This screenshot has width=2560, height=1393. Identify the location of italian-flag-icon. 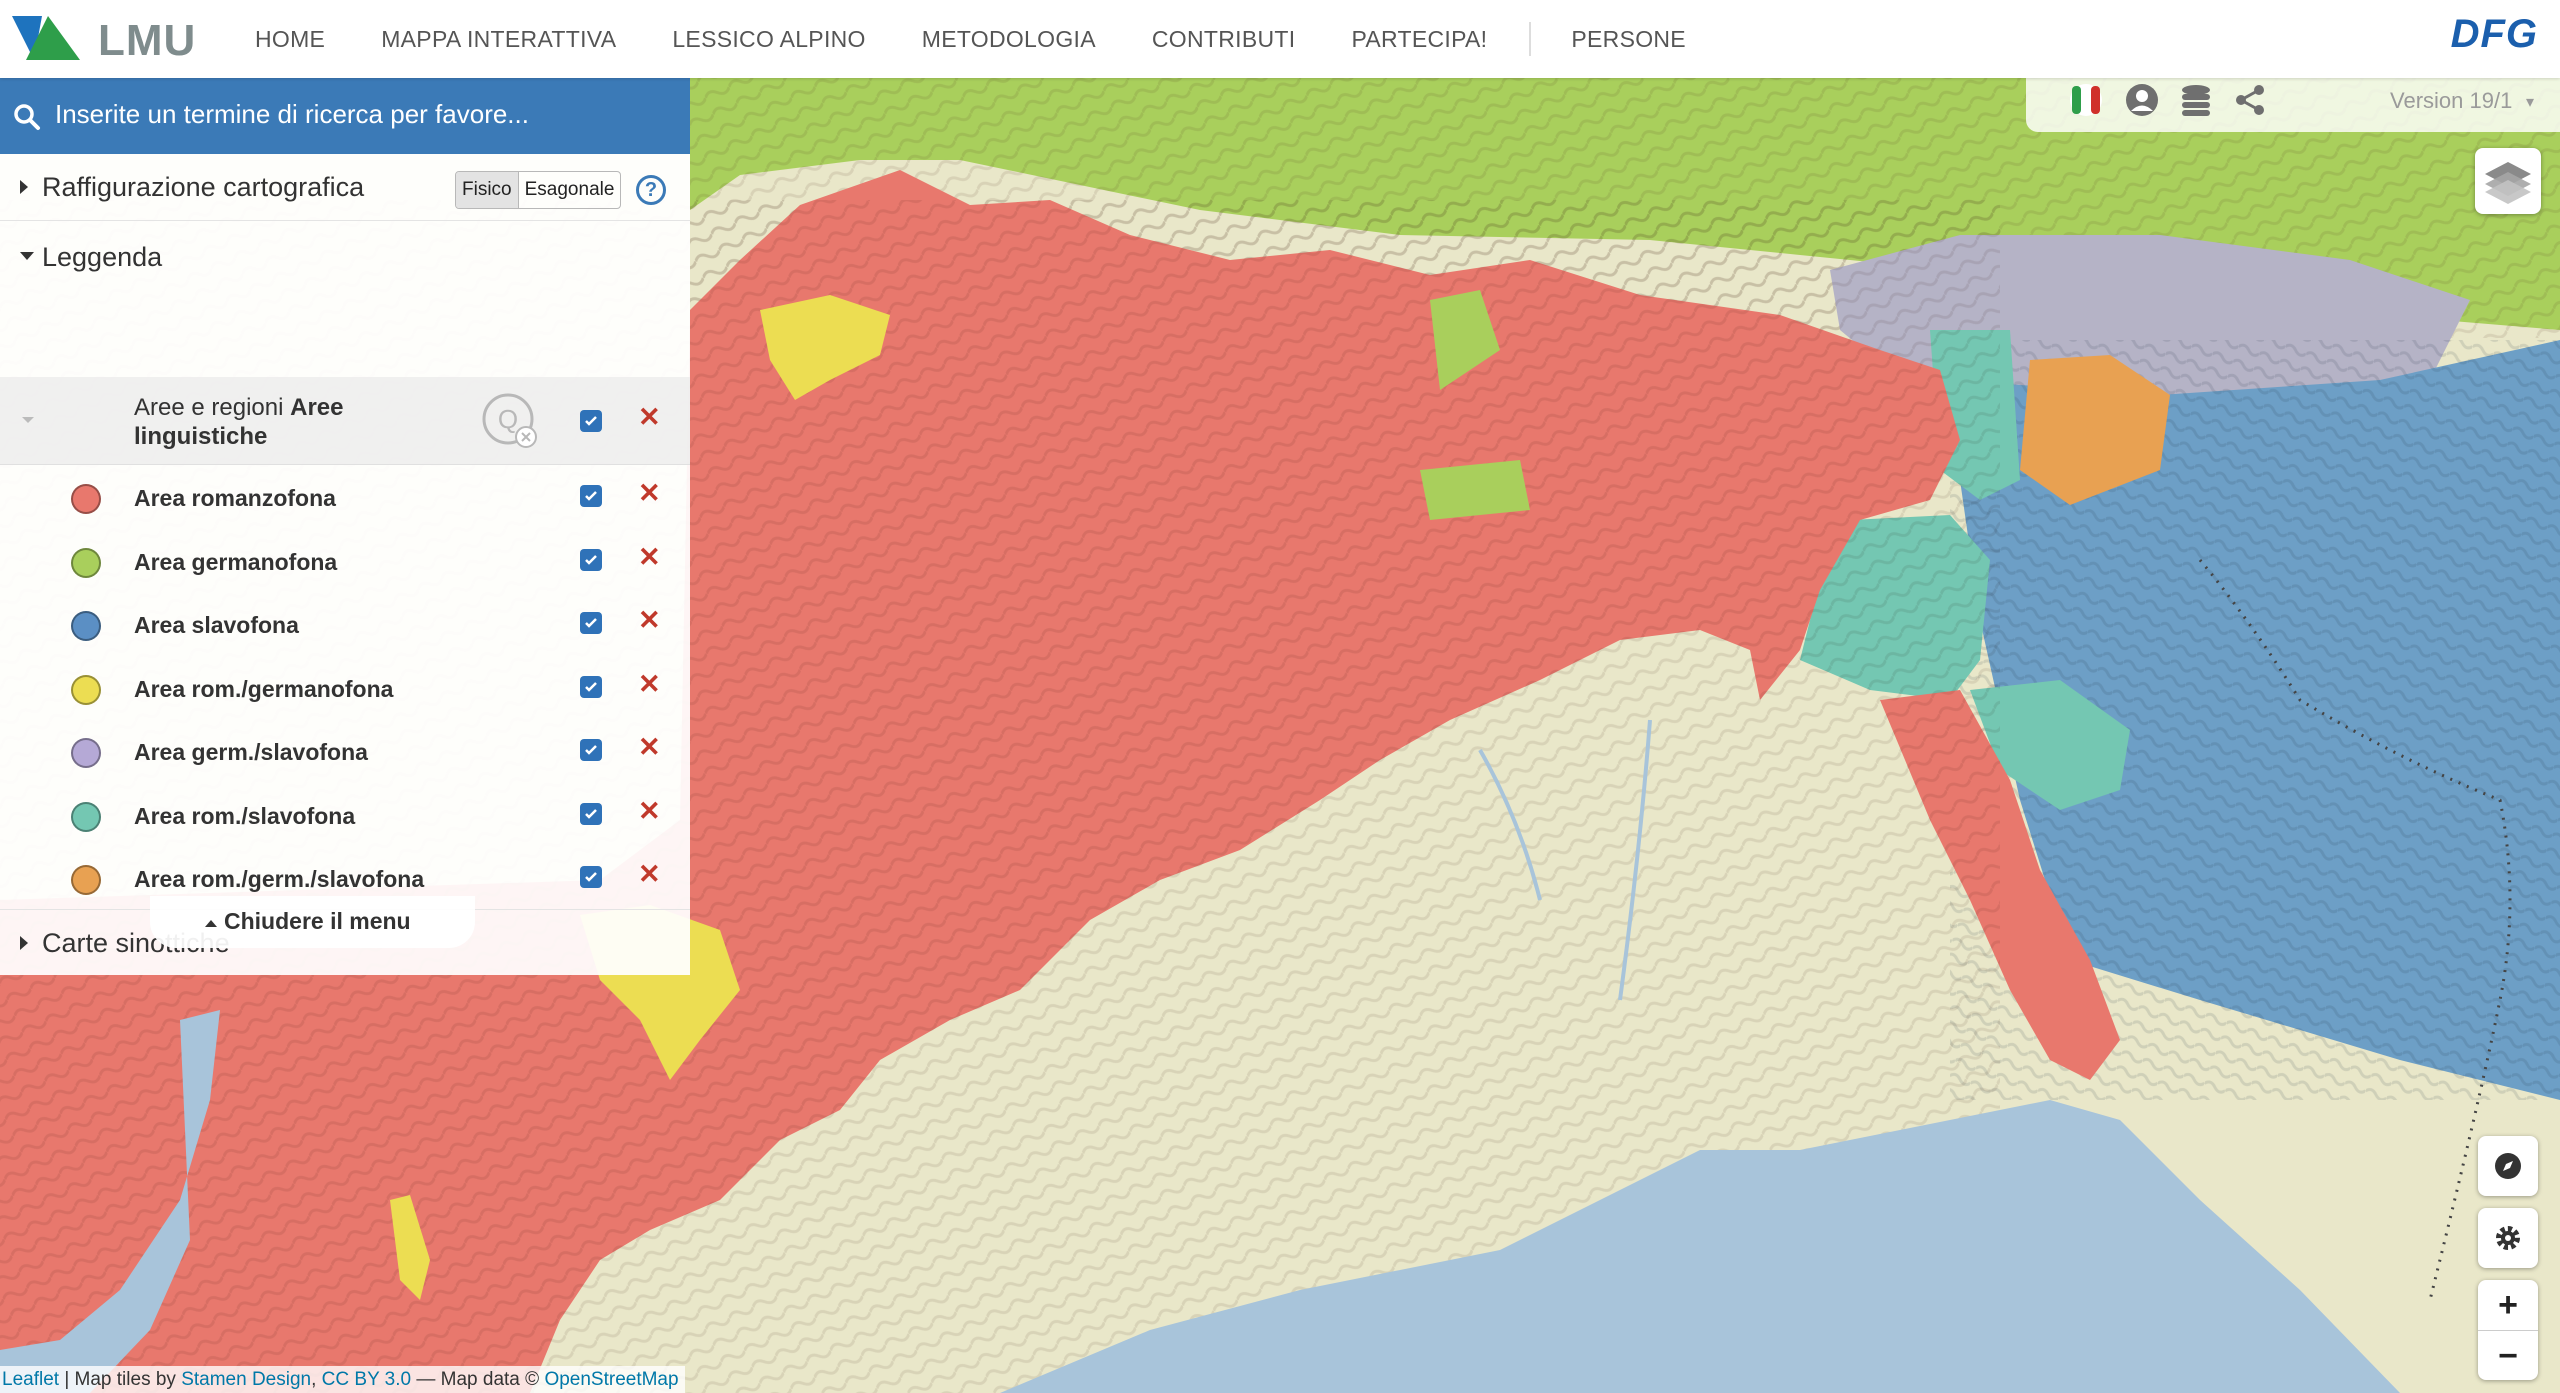
(2086, 100).